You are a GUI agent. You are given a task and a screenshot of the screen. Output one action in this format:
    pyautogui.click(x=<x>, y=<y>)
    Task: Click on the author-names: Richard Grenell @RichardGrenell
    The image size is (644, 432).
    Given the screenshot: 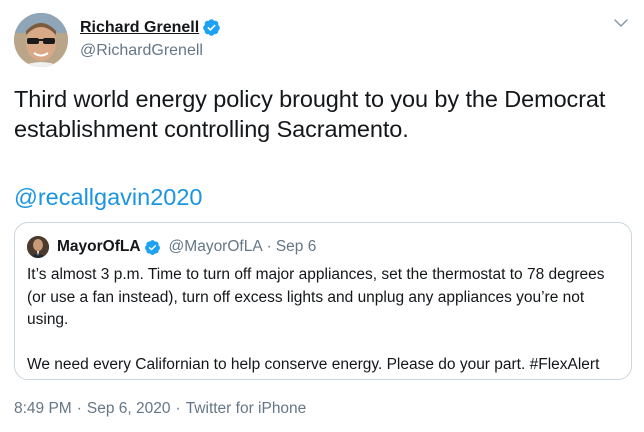 What is the action you would take?
    pyautogui.click(x=150, y=39)
    